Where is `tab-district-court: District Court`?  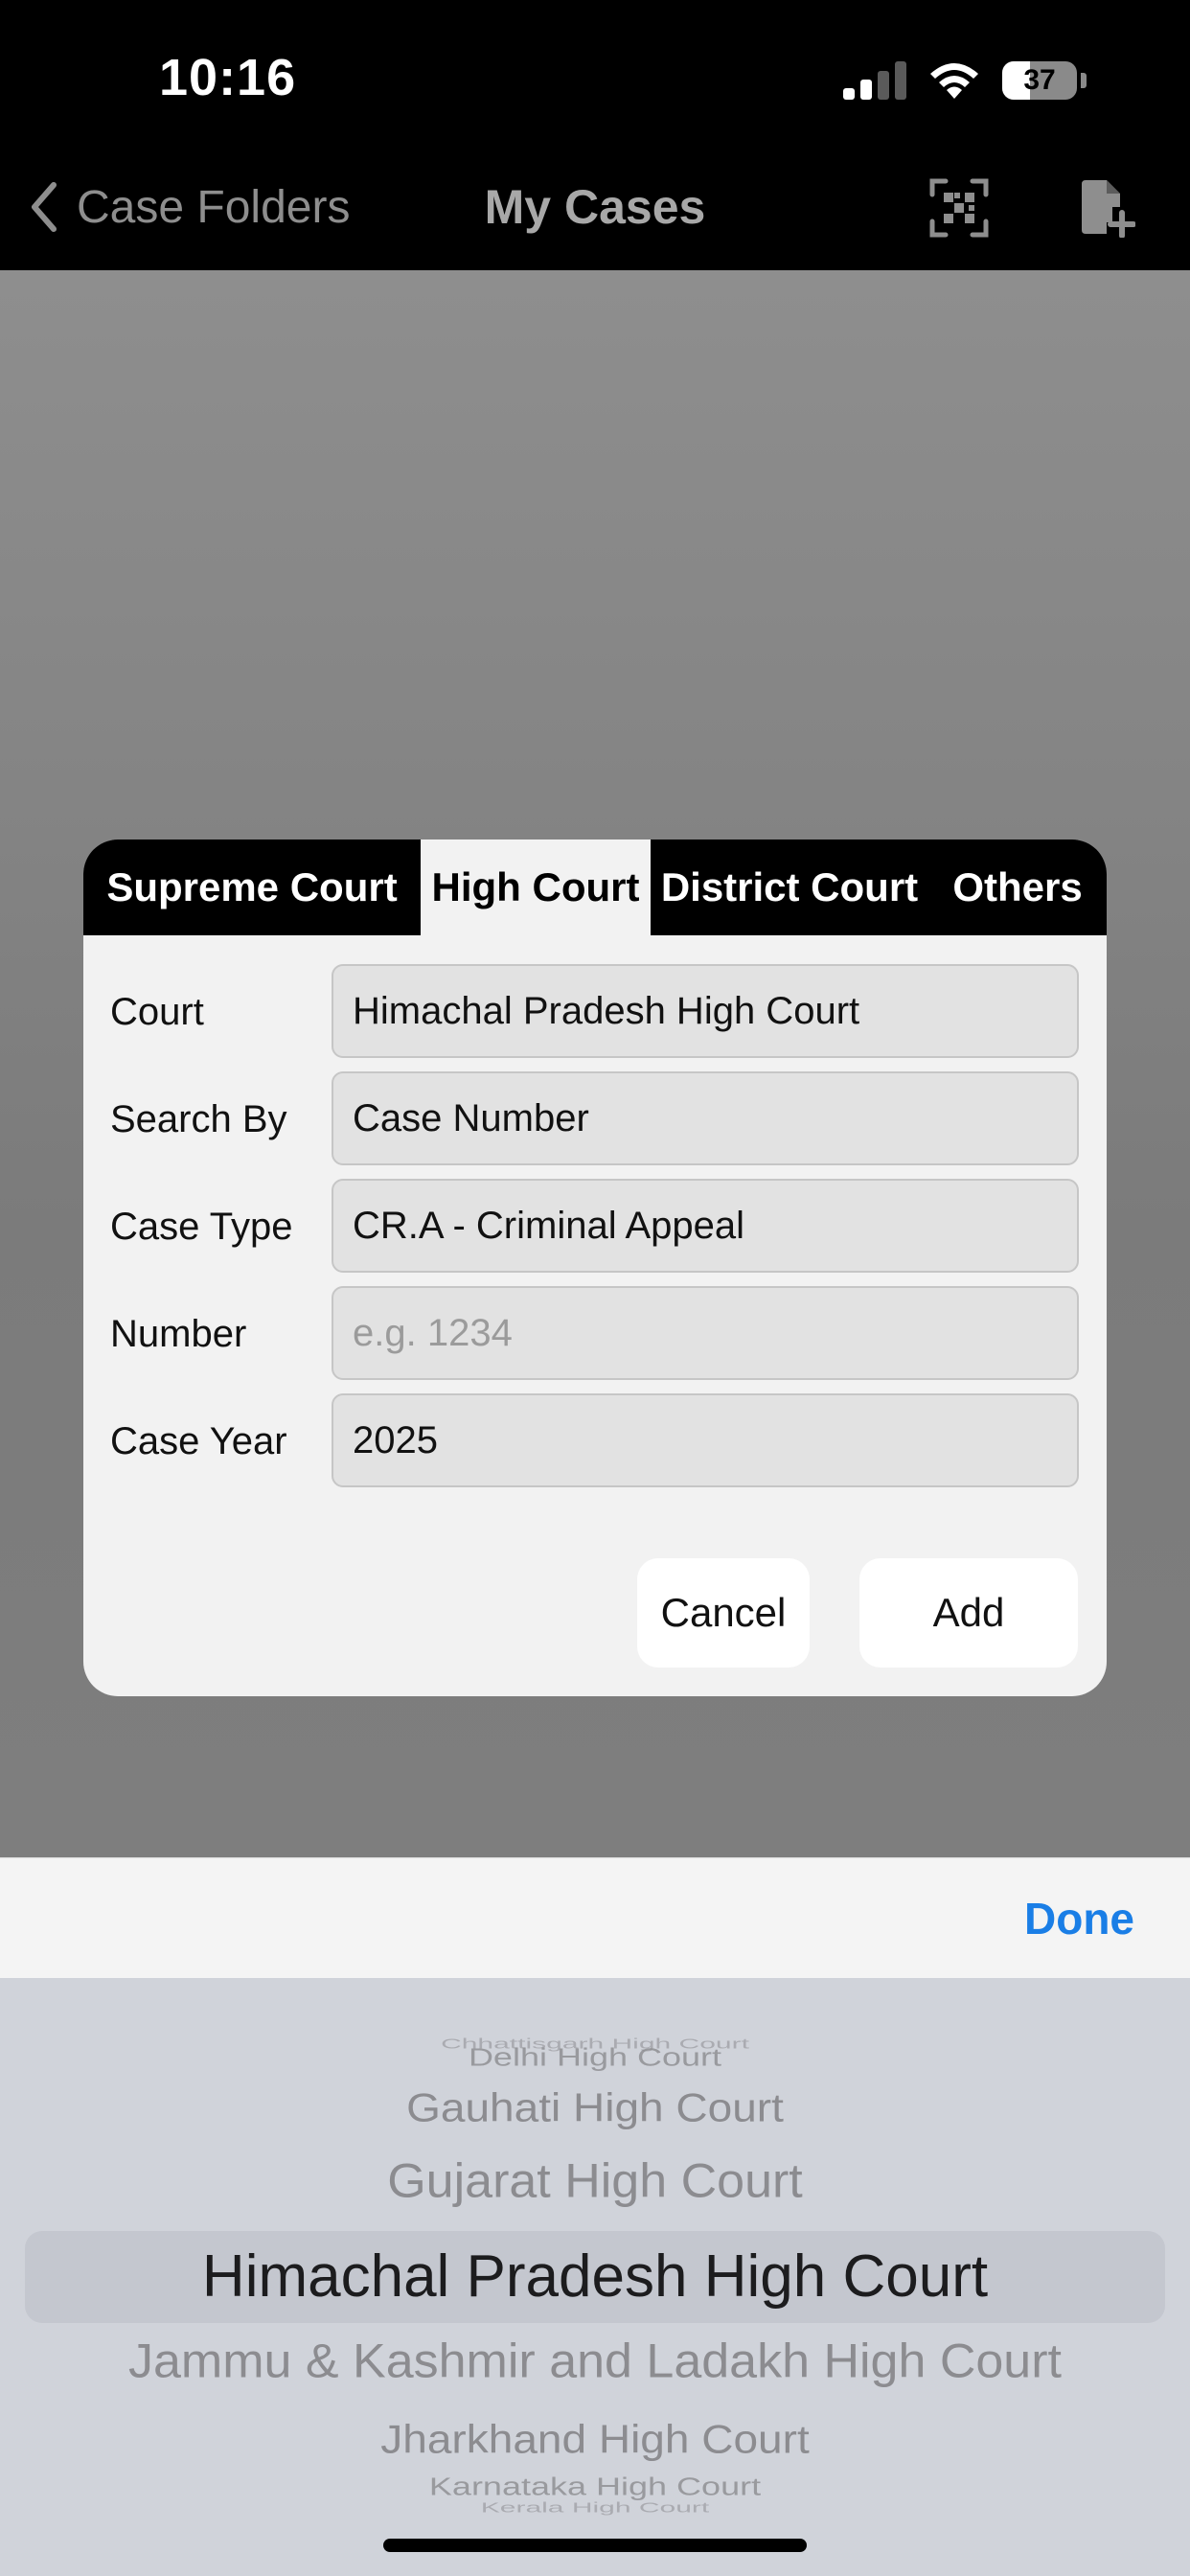
tab-district-court: District Court is located at coordinates (790, 887).